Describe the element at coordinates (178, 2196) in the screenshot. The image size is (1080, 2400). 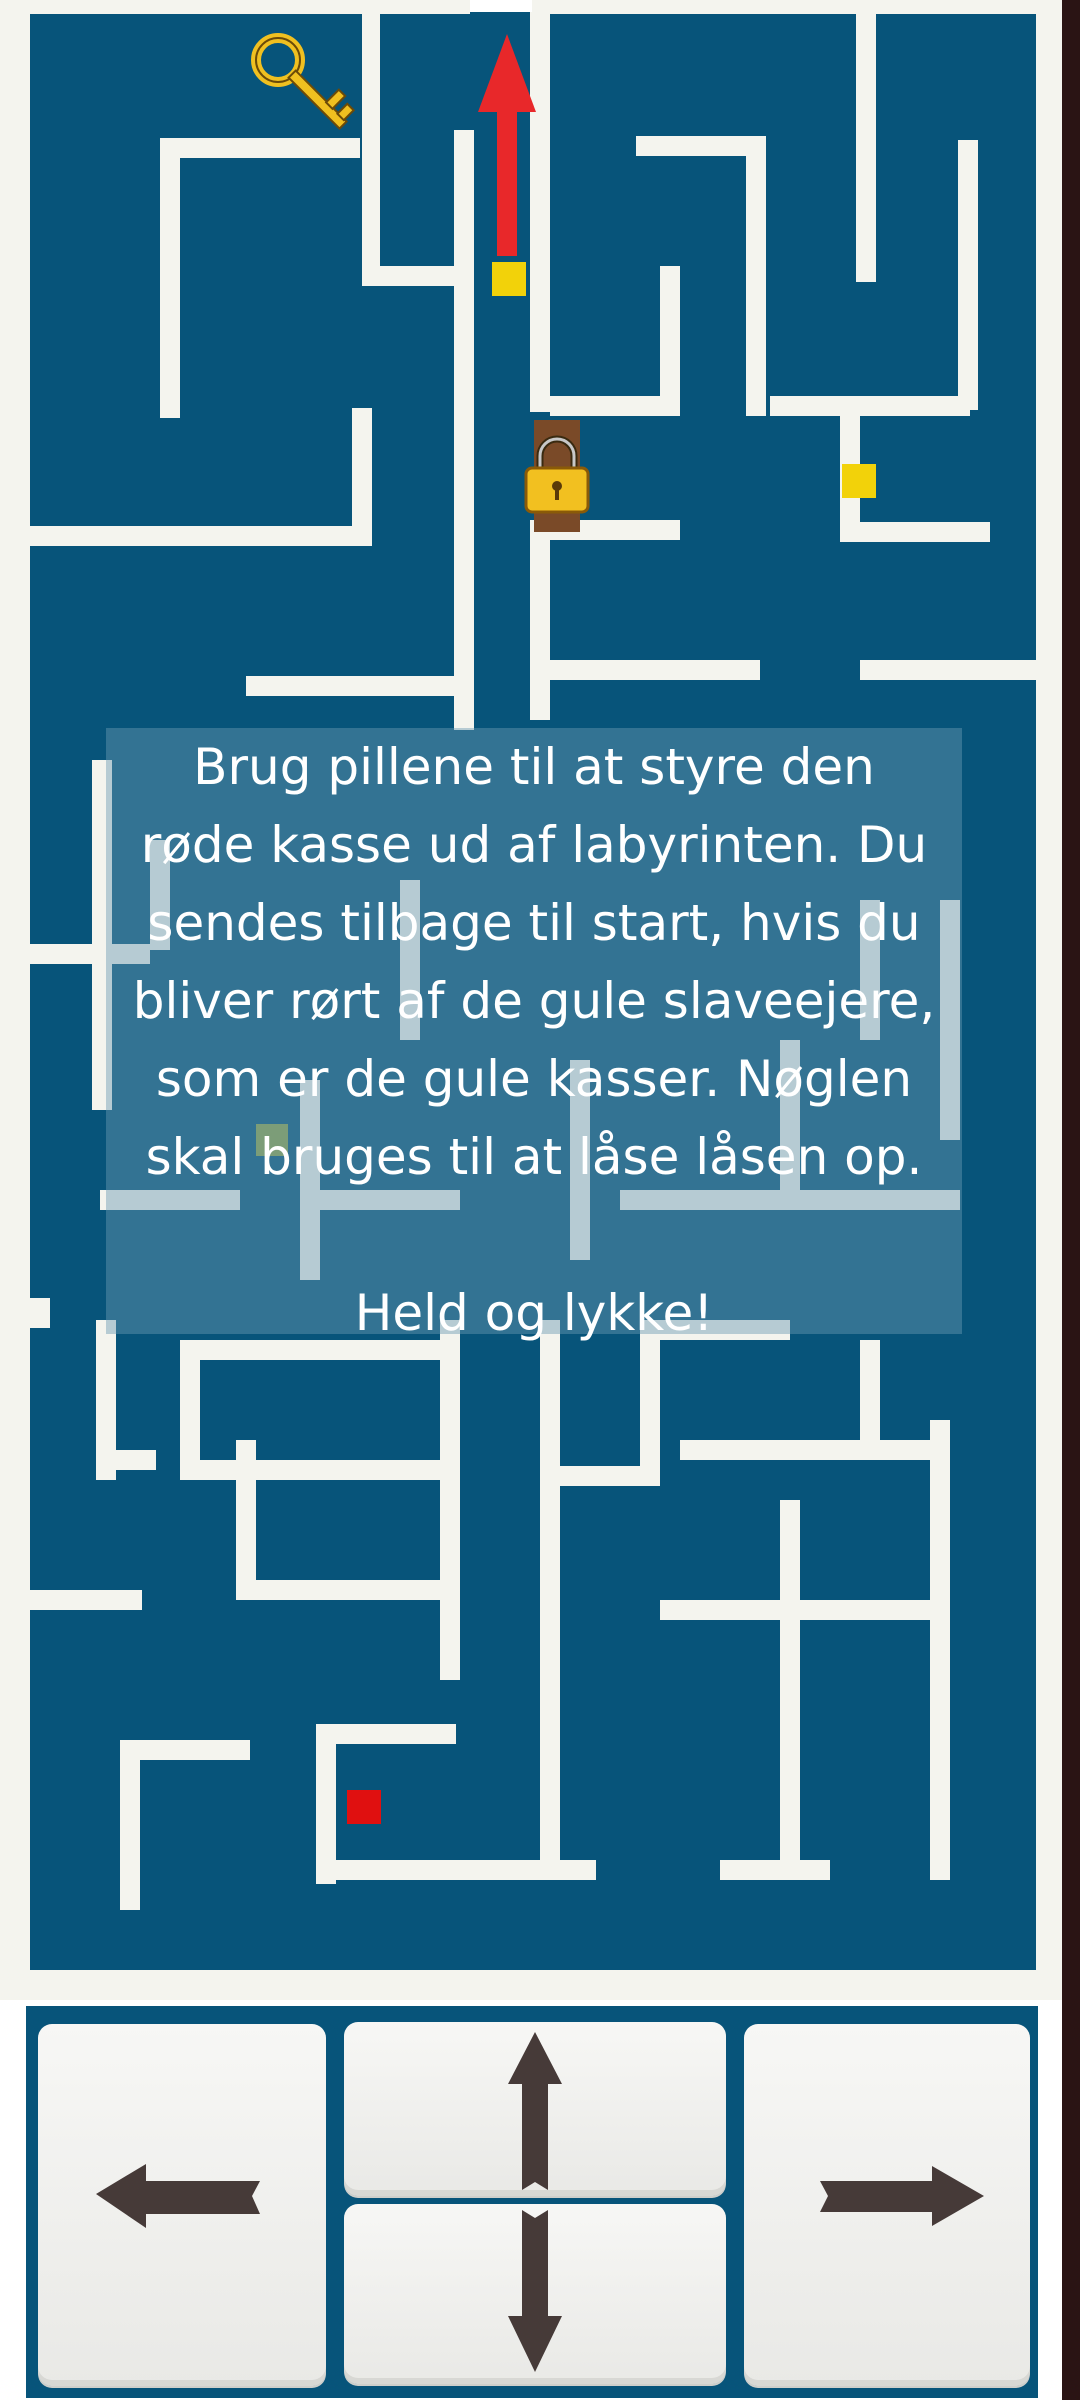
I see `arrow-left-icon` at that location.